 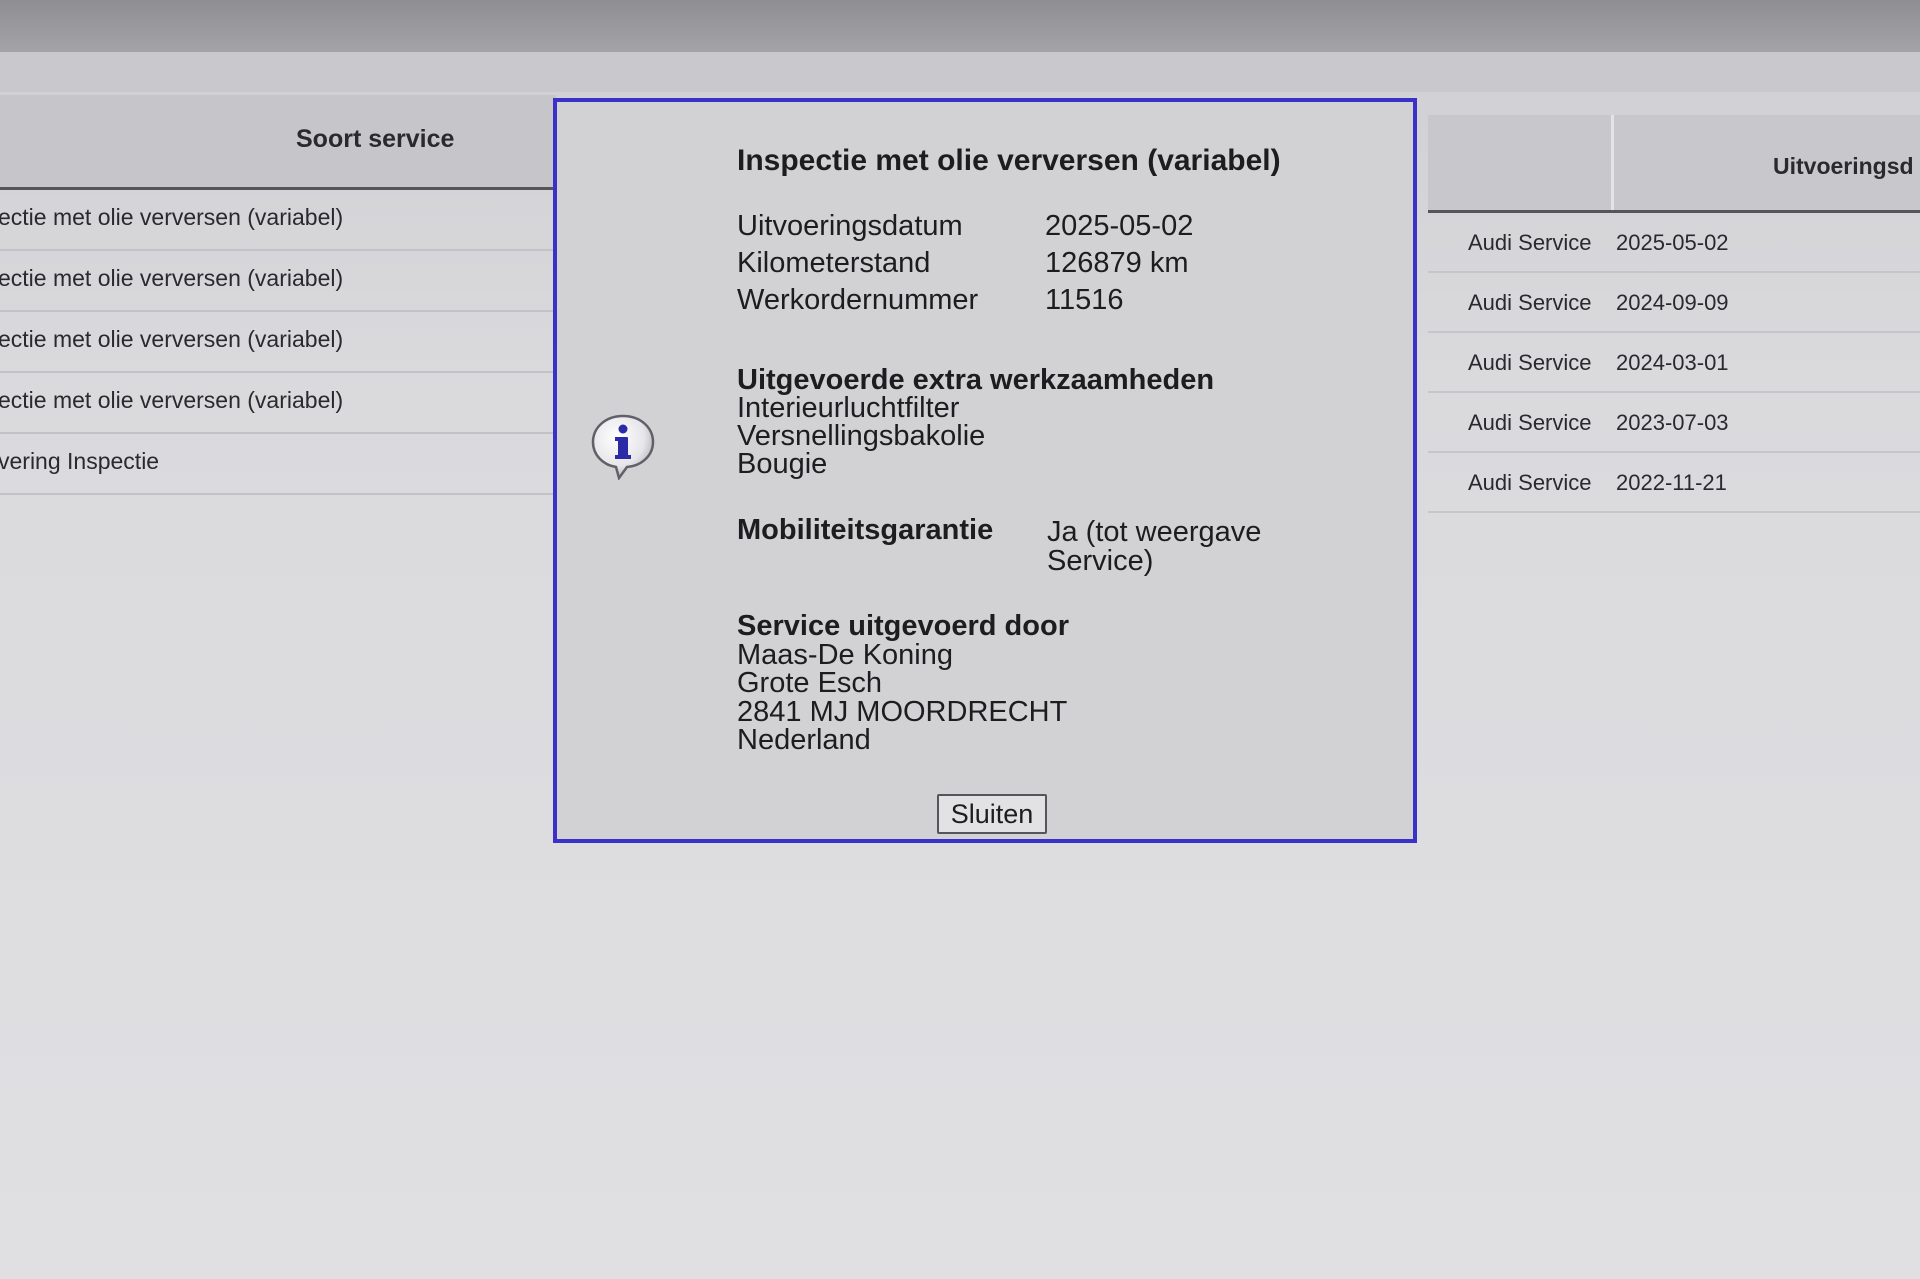 I want to click on column-header-label: Soort service, so click(x=375, y=139).